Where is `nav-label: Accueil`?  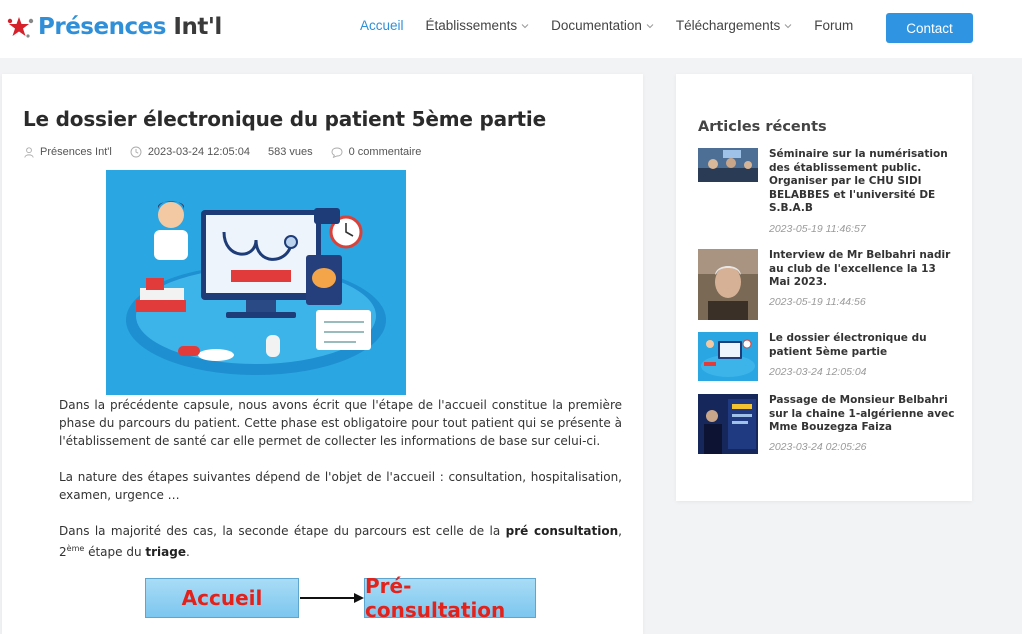 nav-label: Accueil is located at coordinates (382, 25).